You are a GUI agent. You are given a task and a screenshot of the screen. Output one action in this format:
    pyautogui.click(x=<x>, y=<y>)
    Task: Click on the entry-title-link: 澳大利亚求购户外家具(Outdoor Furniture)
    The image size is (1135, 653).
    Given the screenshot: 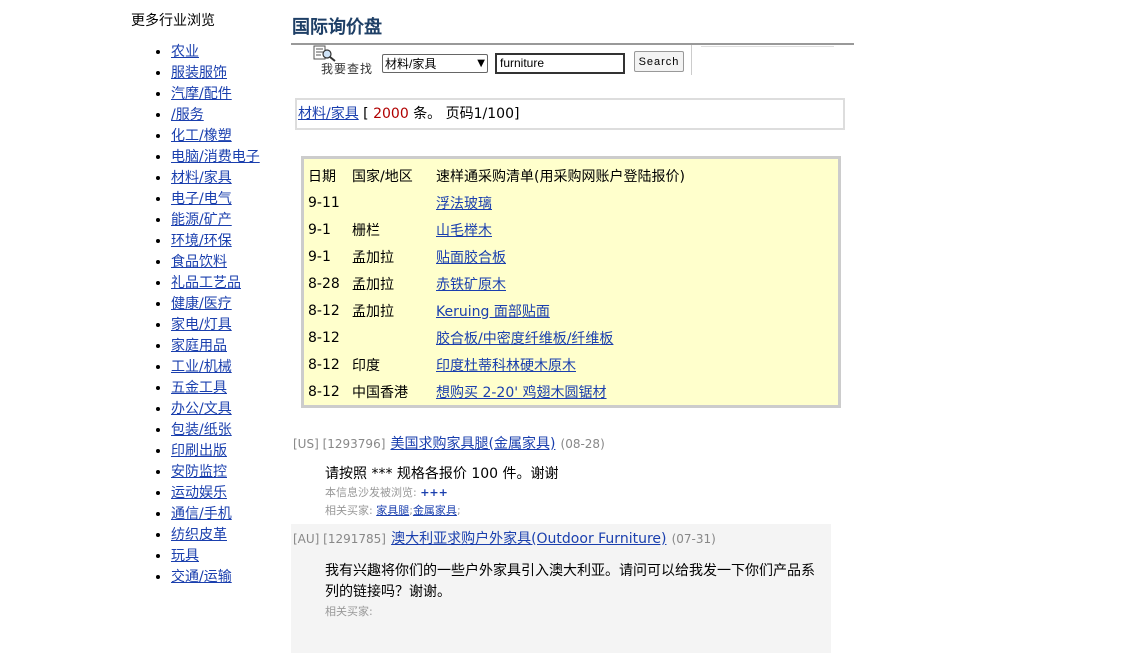 What is the action you would take?
    pyautogui.click(x=528, y=539)
    